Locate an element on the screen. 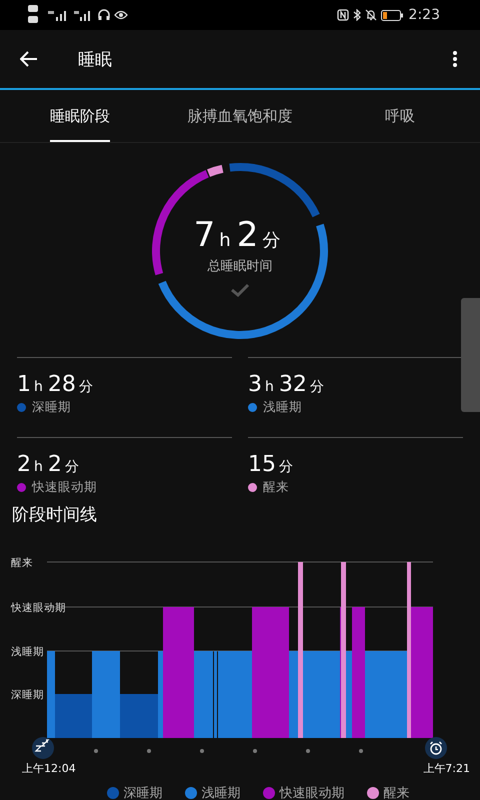 Image resolution: width=480 pixels, height=800 pixels. headphones-icon is located at coordinates (104, 15).